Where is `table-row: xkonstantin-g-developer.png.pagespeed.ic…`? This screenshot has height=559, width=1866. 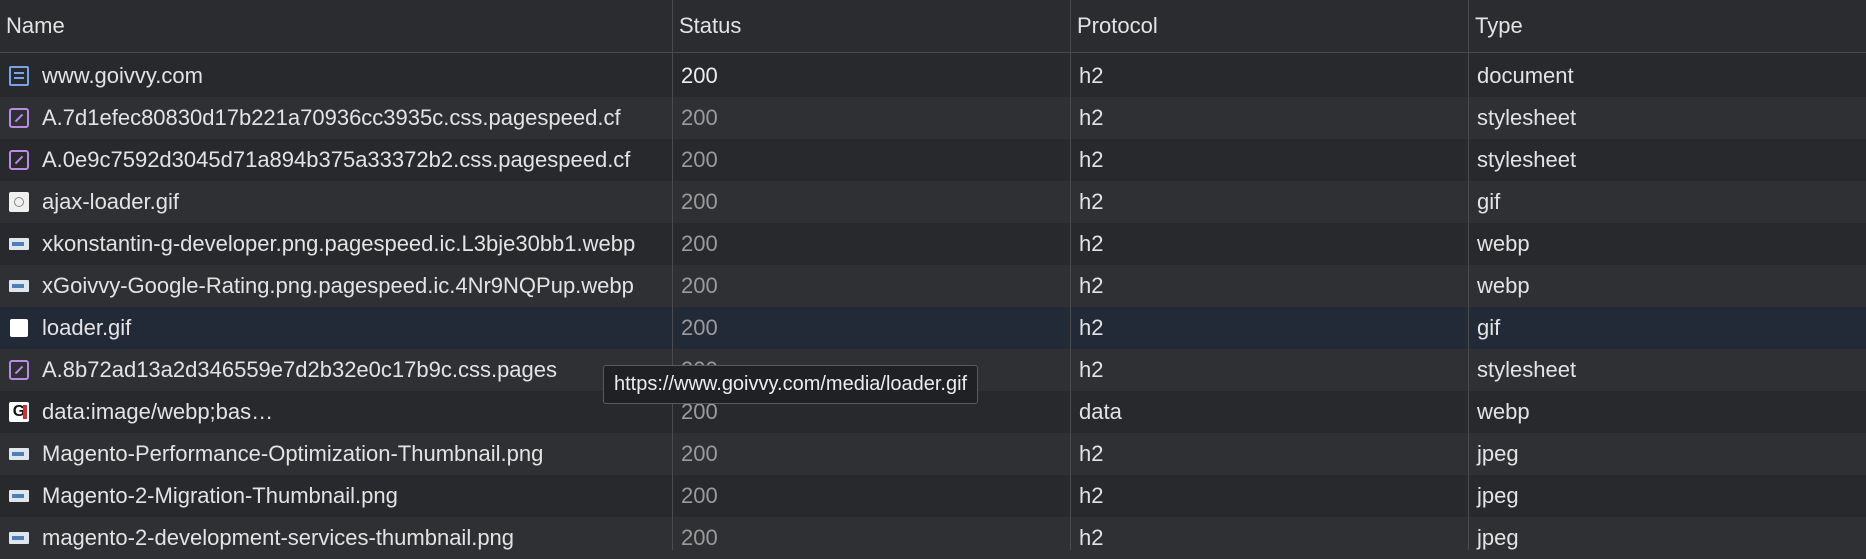 table-row: xkonstantin-g-developer.png.pagespeed.ic… is located at coordinates (933, 244).